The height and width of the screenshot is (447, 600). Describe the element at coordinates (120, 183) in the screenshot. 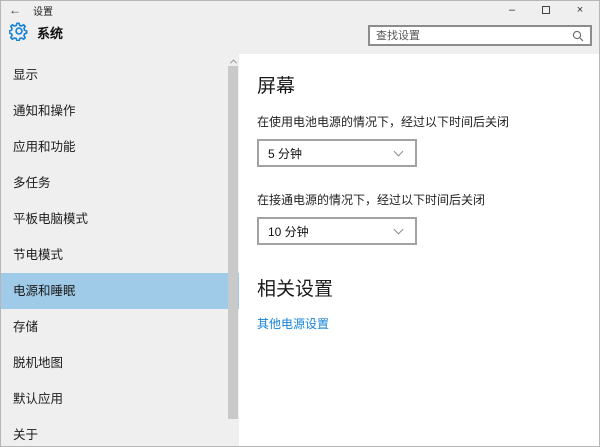

I see `sidebar-item-multitasking: 多任务` at that location.